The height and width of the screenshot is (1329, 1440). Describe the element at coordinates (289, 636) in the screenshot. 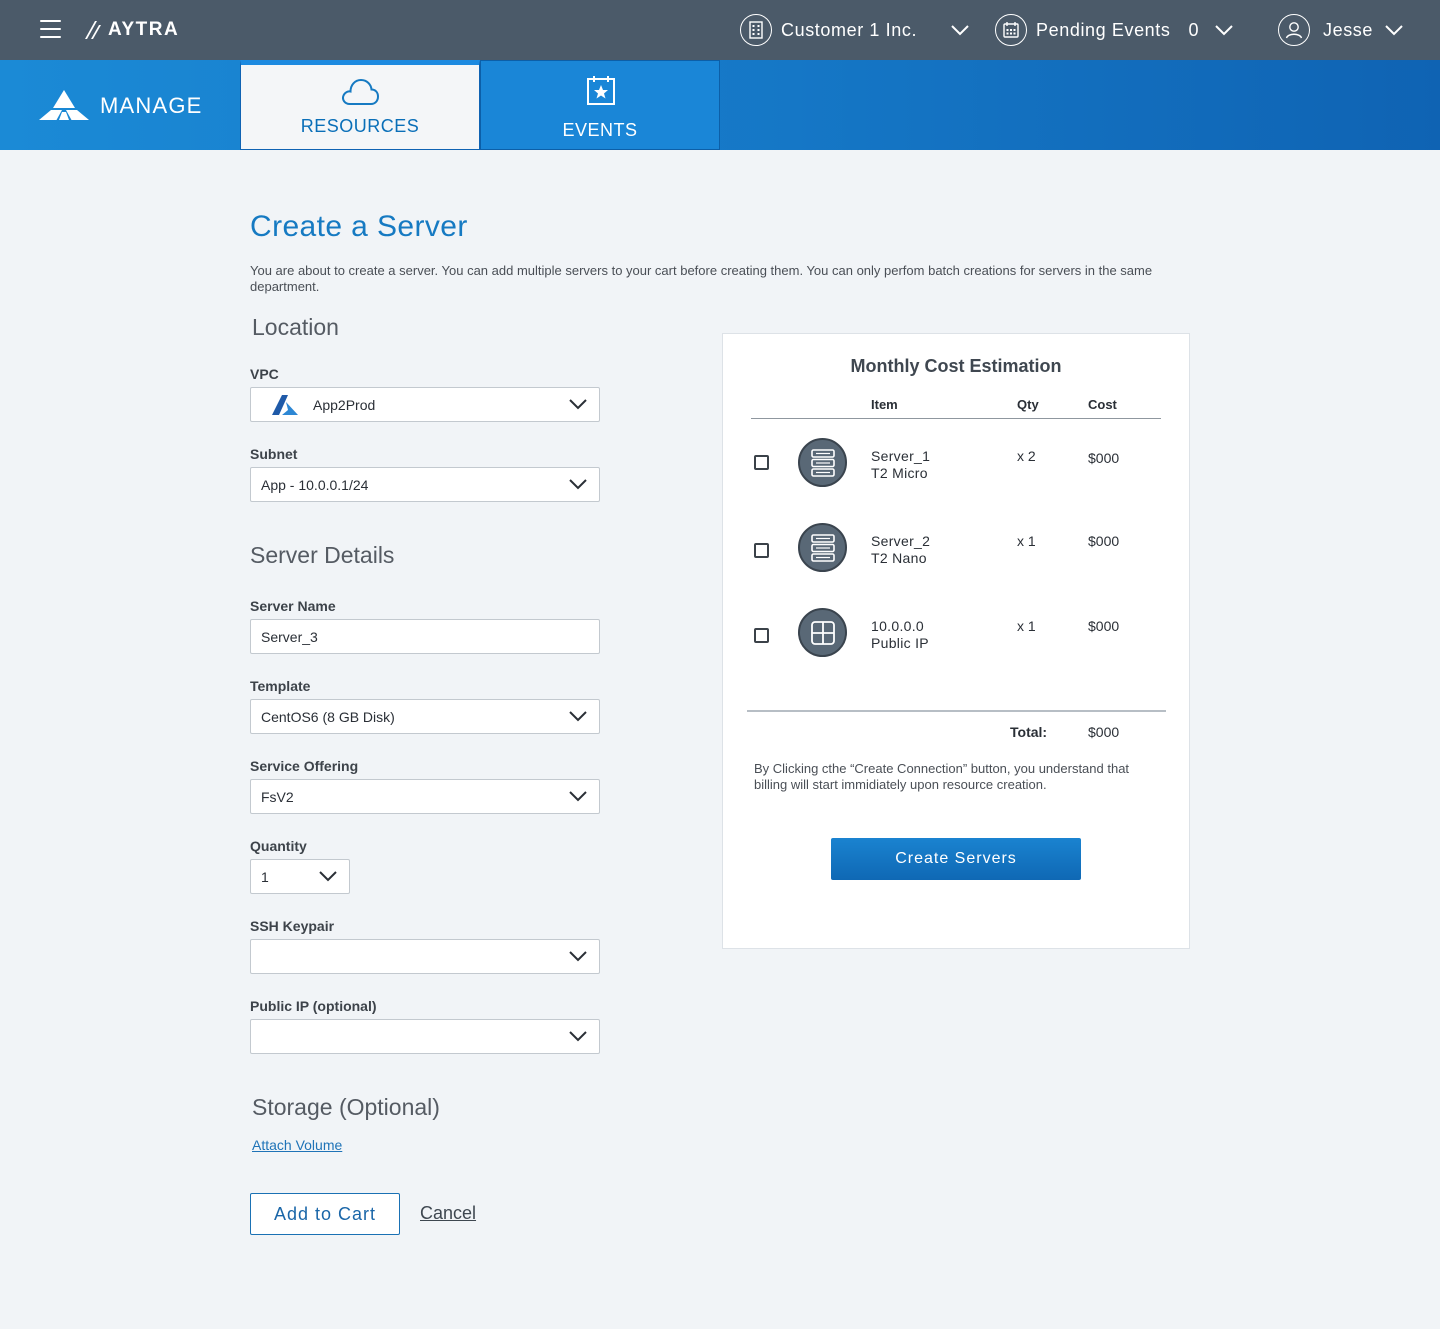

I see `server-name-value: Server_3` at that location.